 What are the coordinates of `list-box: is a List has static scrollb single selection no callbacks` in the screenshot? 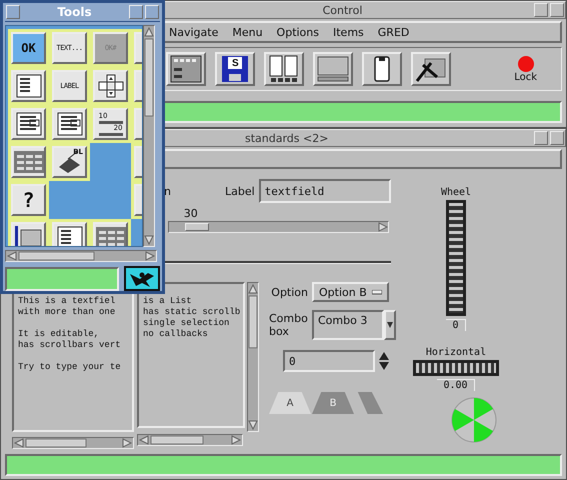 It's located at (191, 355).